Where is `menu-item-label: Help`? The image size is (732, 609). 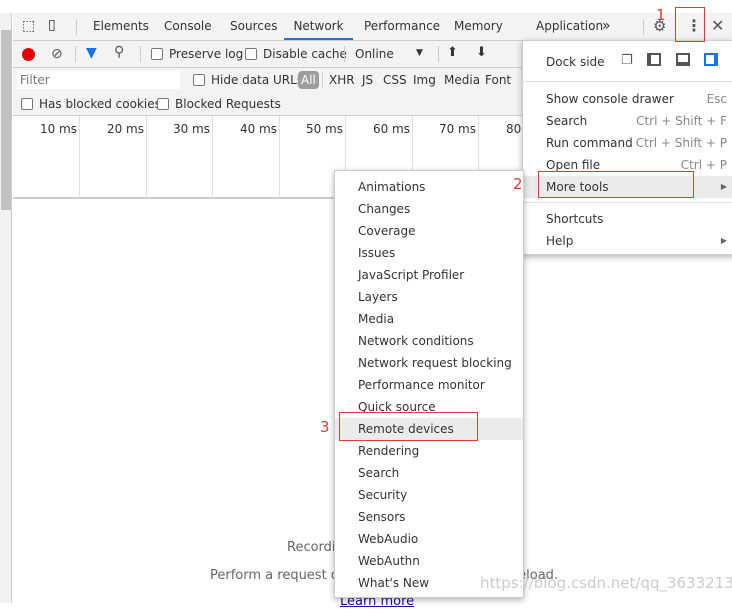
menu-item-label: Help is located at coordinates (560, 241).